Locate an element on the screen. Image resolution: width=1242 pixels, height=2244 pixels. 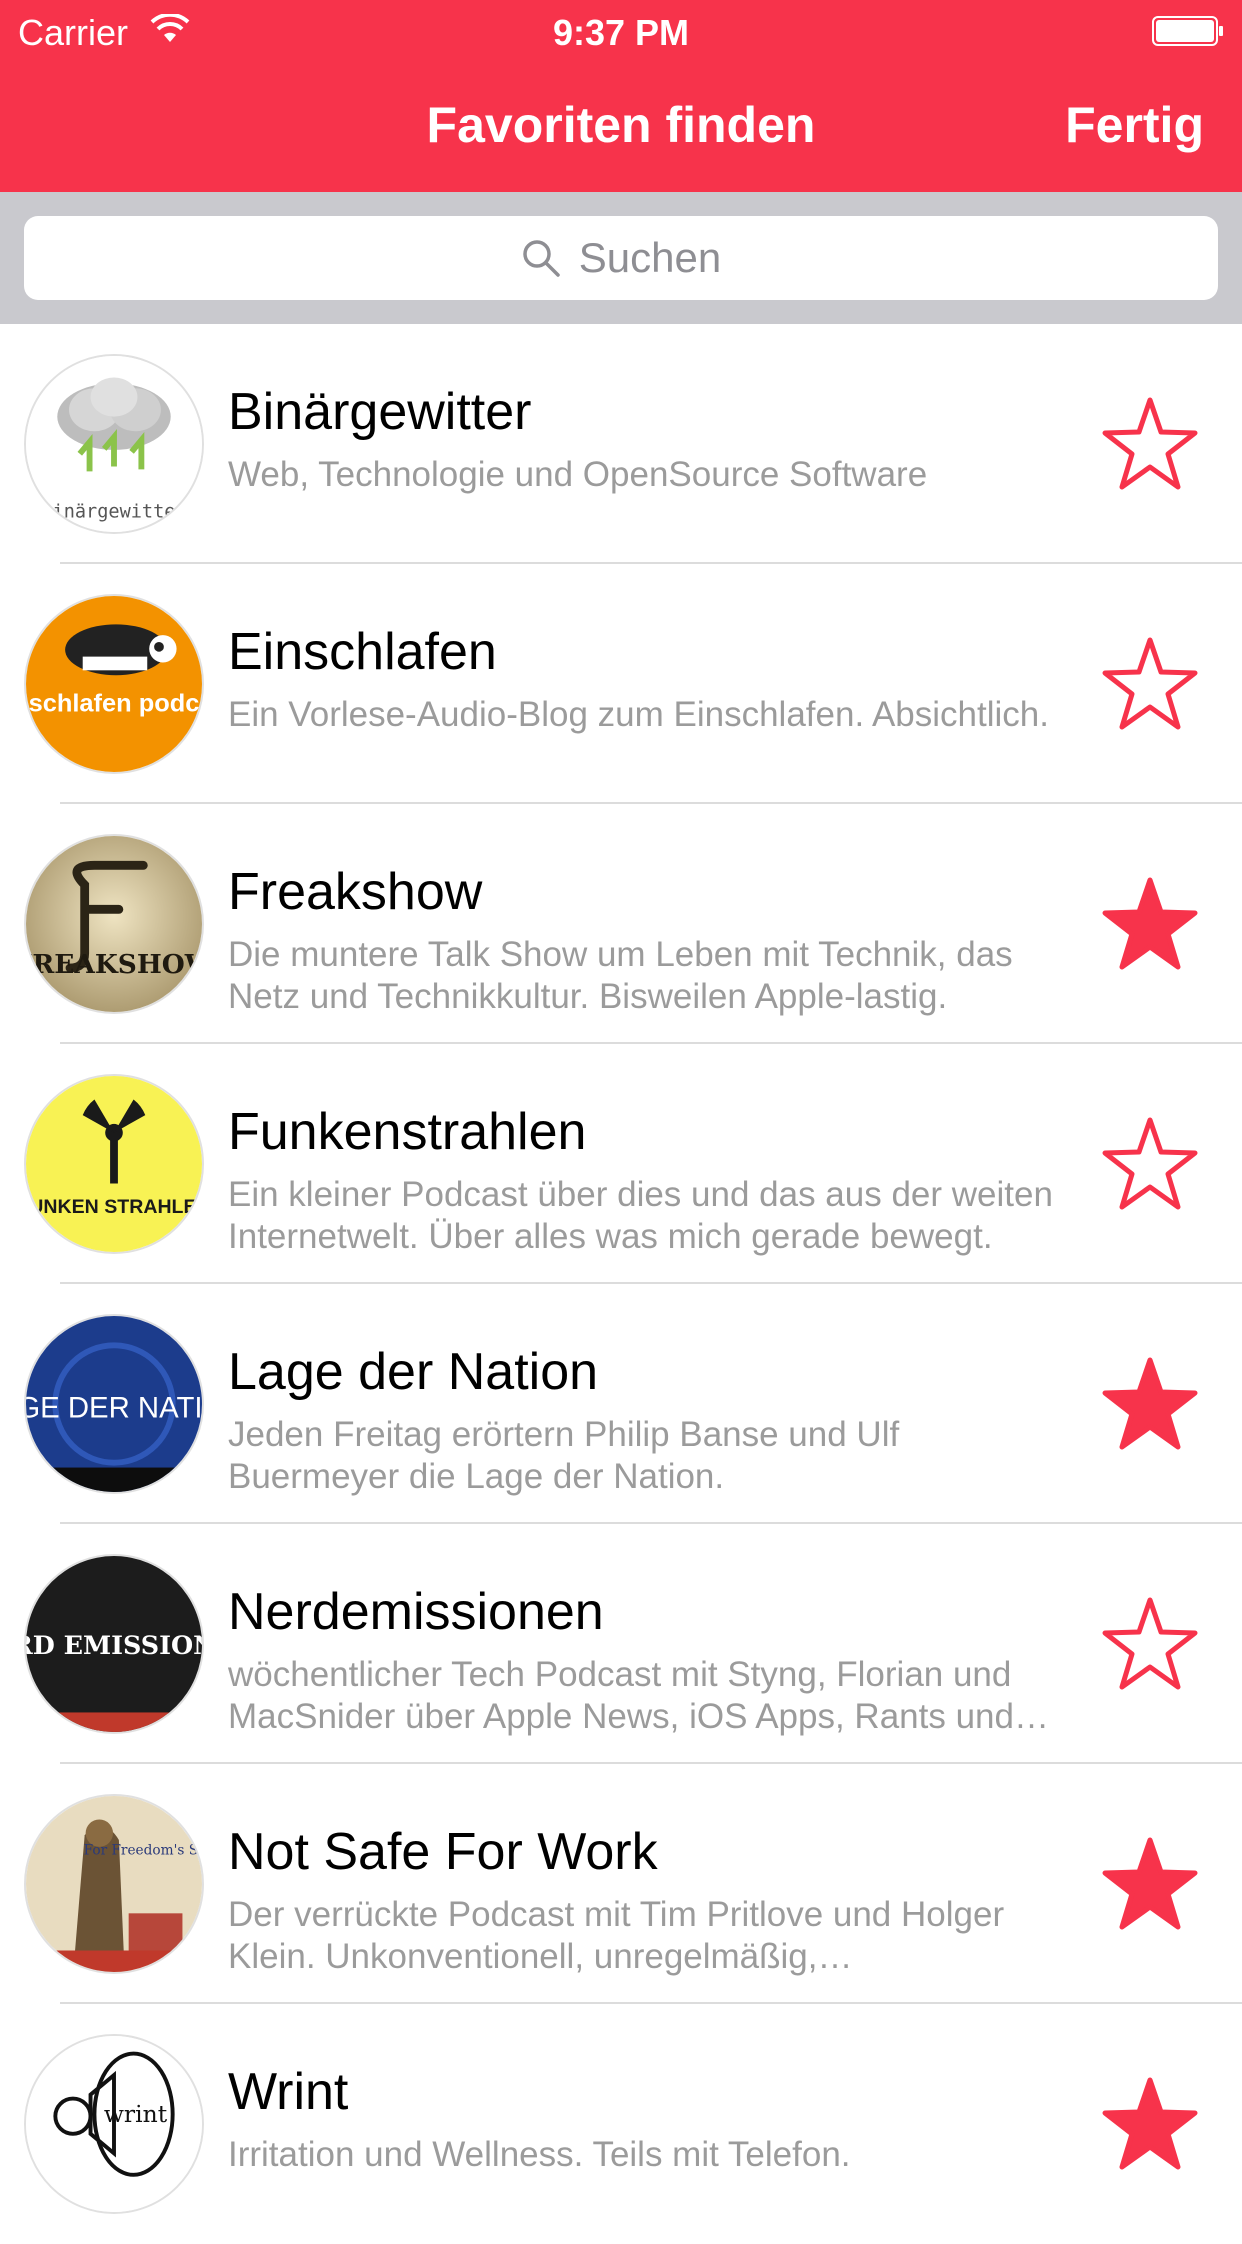
artwork-text: binärgewitter is located at coordinates (113, 511).